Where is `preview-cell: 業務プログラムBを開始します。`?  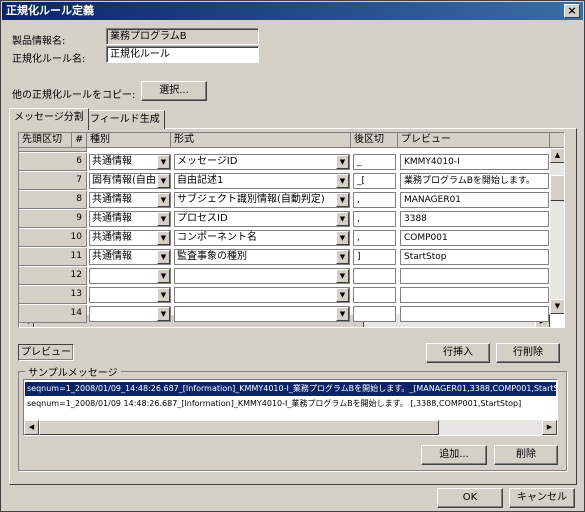
preview-cell: 業務プログラムBを開始します。 is located at coordinates (474, 181).